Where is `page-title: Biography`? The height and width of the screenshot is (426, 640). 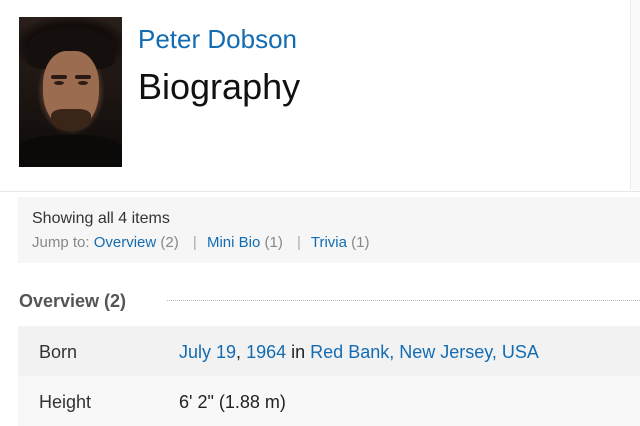
page-title: Biography is located at coordinates (219, 86).